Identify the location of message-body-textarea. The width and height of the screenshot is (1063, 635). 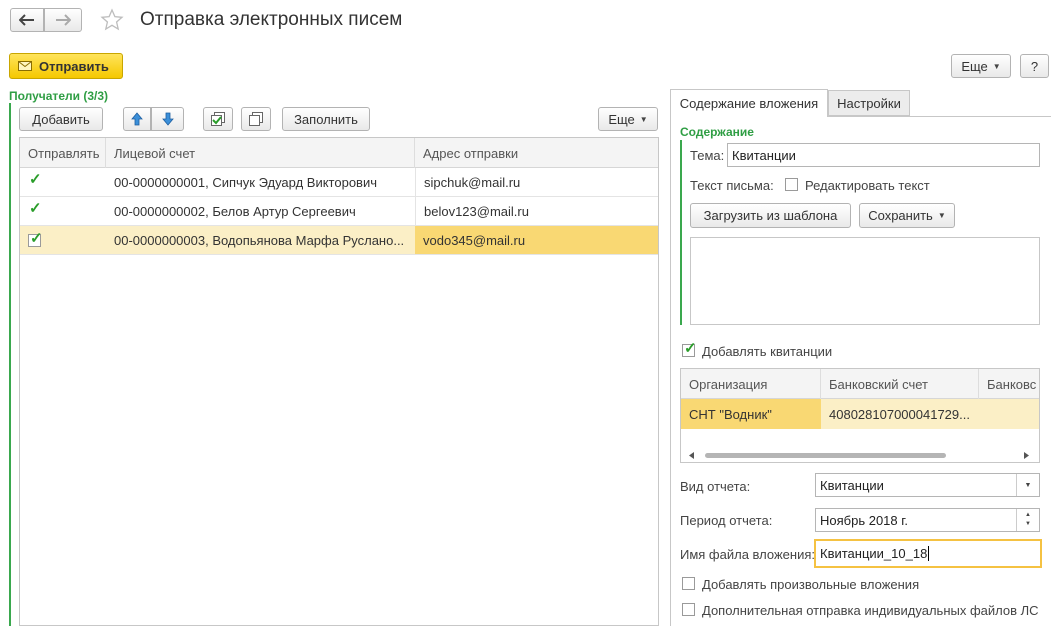
(865, 281).